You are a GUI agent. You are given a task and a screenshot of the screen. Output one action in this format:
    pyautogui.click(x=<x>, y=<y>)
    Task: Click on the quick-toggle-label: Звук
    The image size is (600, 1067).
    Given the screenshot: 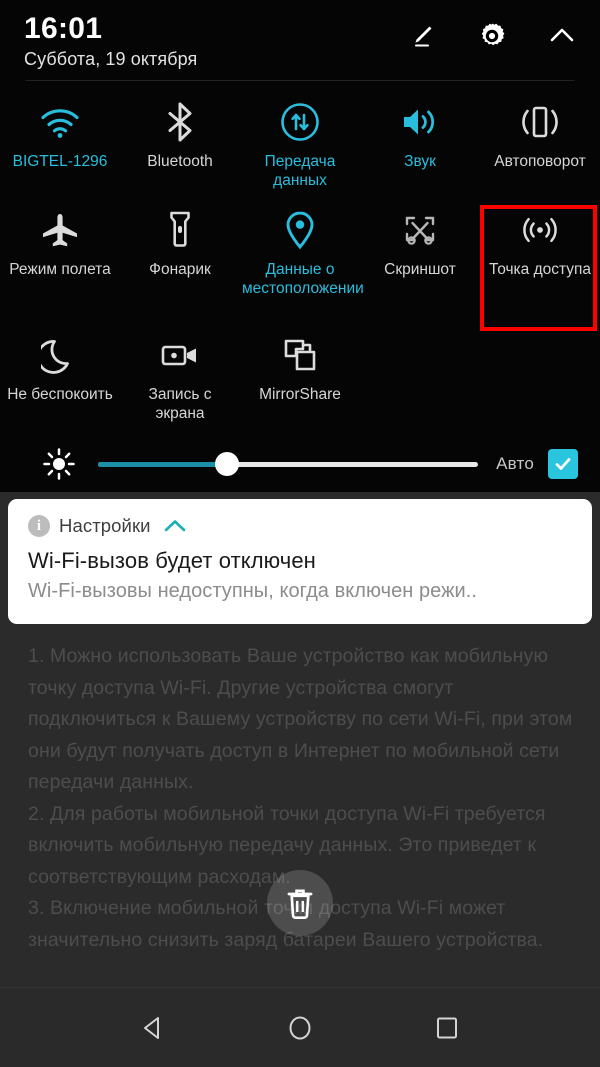 What is the action you would take?
    pyautogui.click(x=420, y=161)
    